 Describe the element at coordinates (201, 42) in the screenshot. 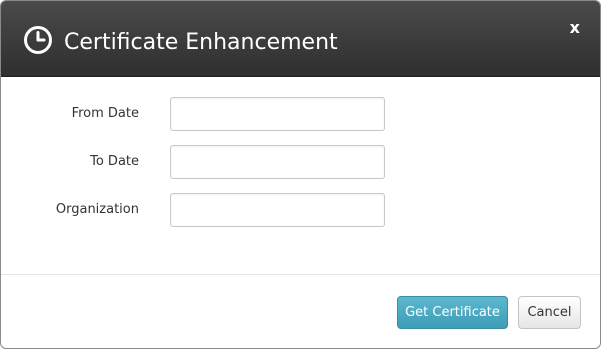

I see `dialog-title: Certificate Enhancement` at that location.